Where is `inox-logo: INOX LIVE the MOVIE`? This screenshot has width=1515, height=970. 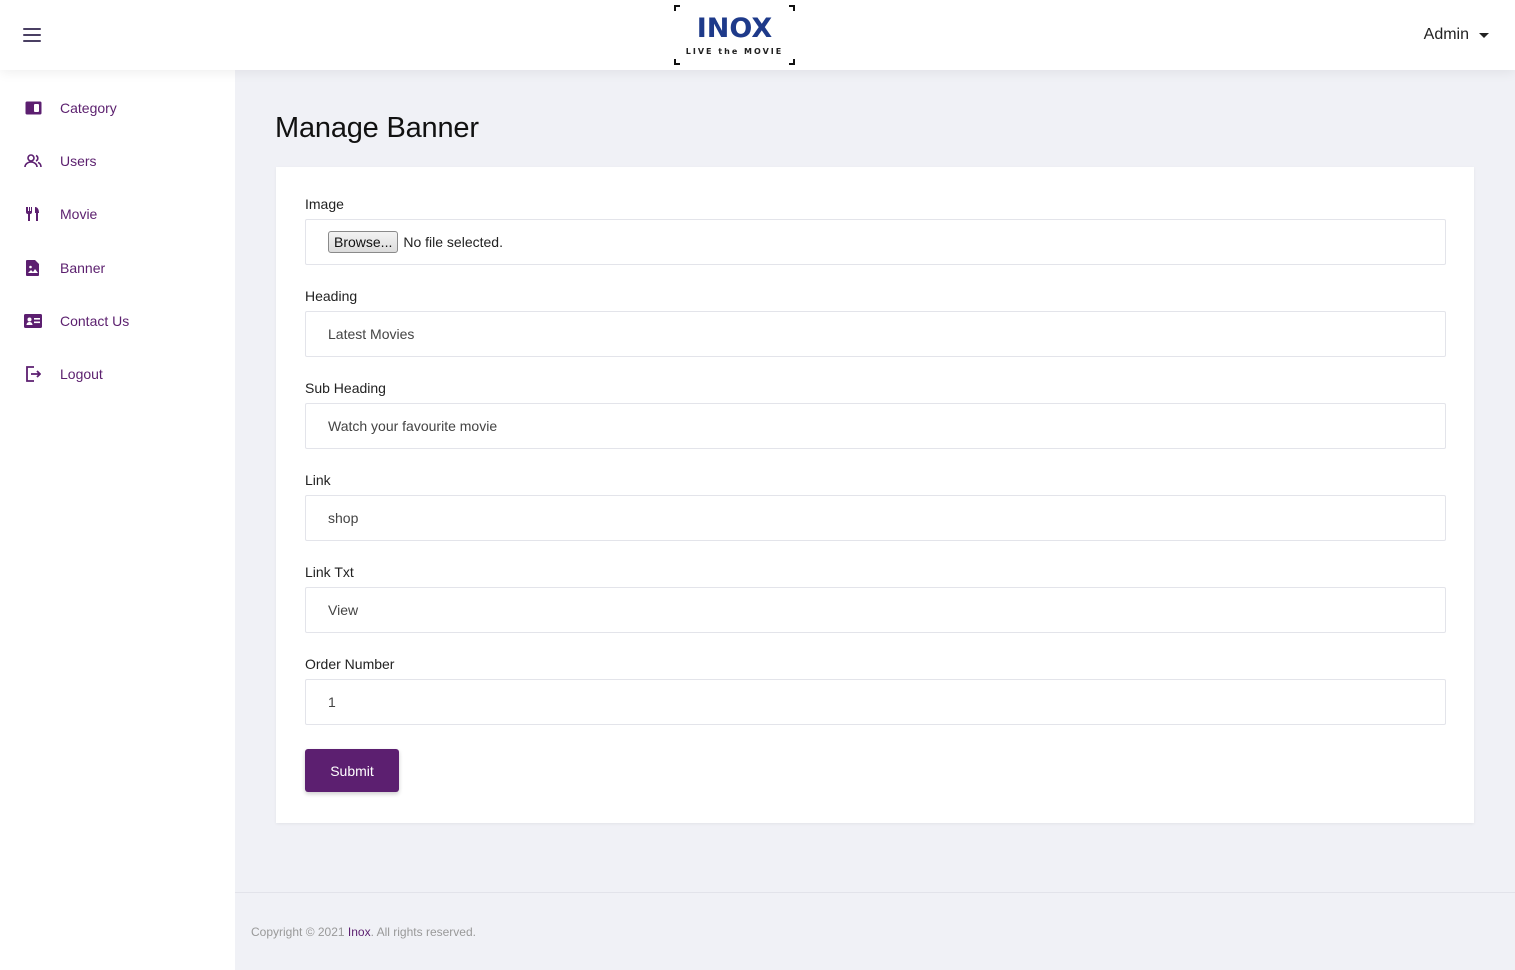
inox-logo: INOX LIVE the MOVIE is located at coordinates (734, 35).